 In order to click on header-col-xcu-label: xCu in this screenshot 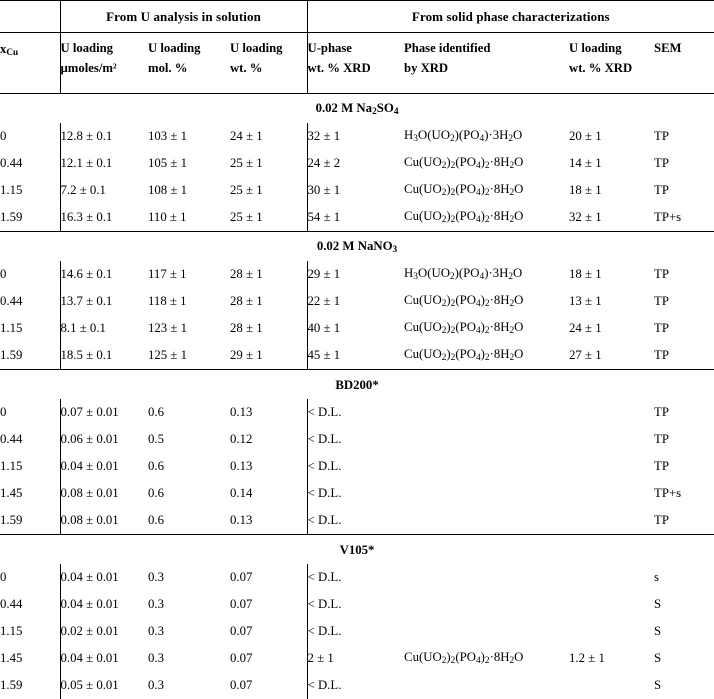, I will do `click(9, 50)`.